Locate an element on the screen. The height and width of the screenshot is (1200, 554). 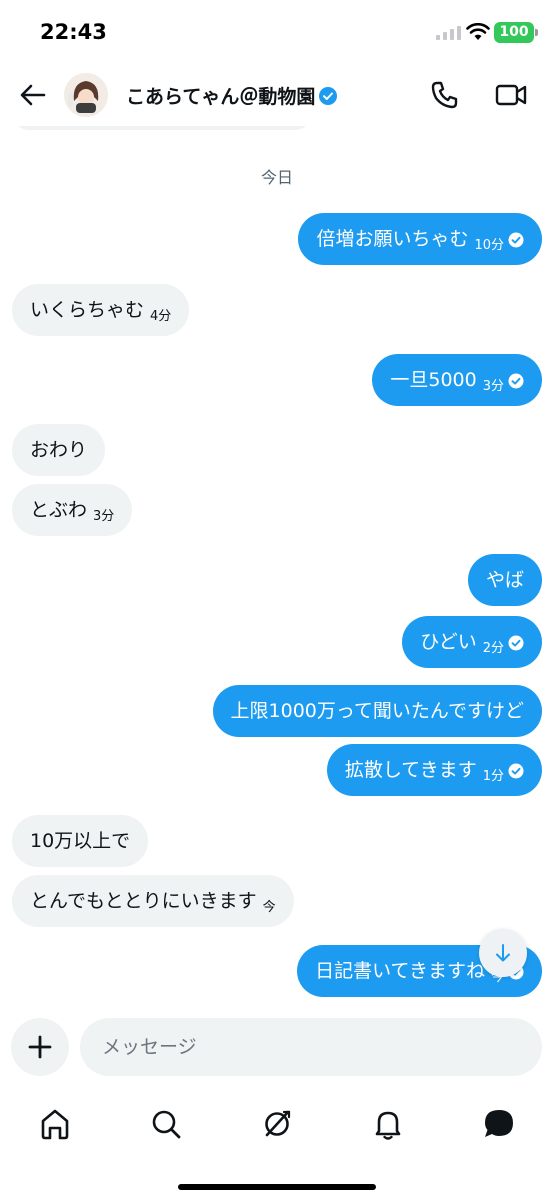
outgoing-message: 上限1000万って聞いたんですけど is located at coordinates (377, 711).